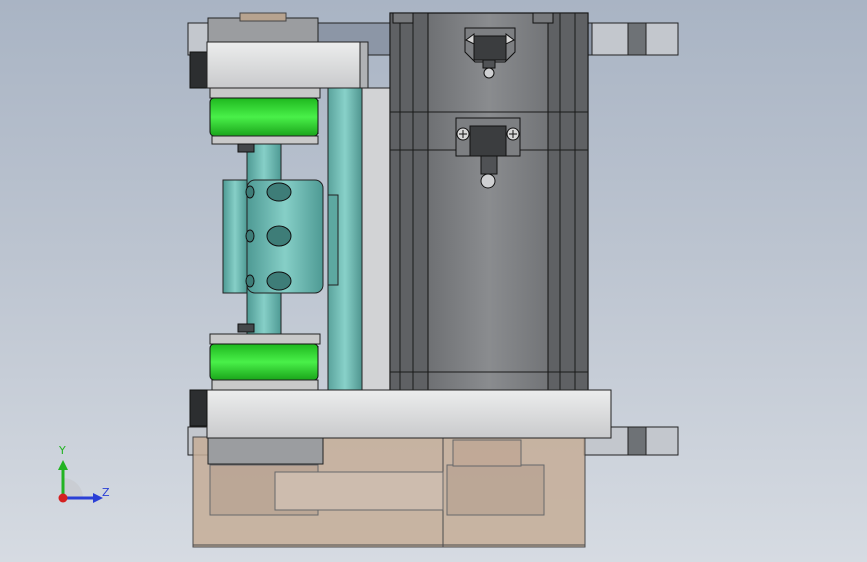 Image resolution: width=867 pixels, height=562 pixels. Describe the element at coordinates (265, 120) in the screenshot. I see `upper-timing-pulley` at that location.